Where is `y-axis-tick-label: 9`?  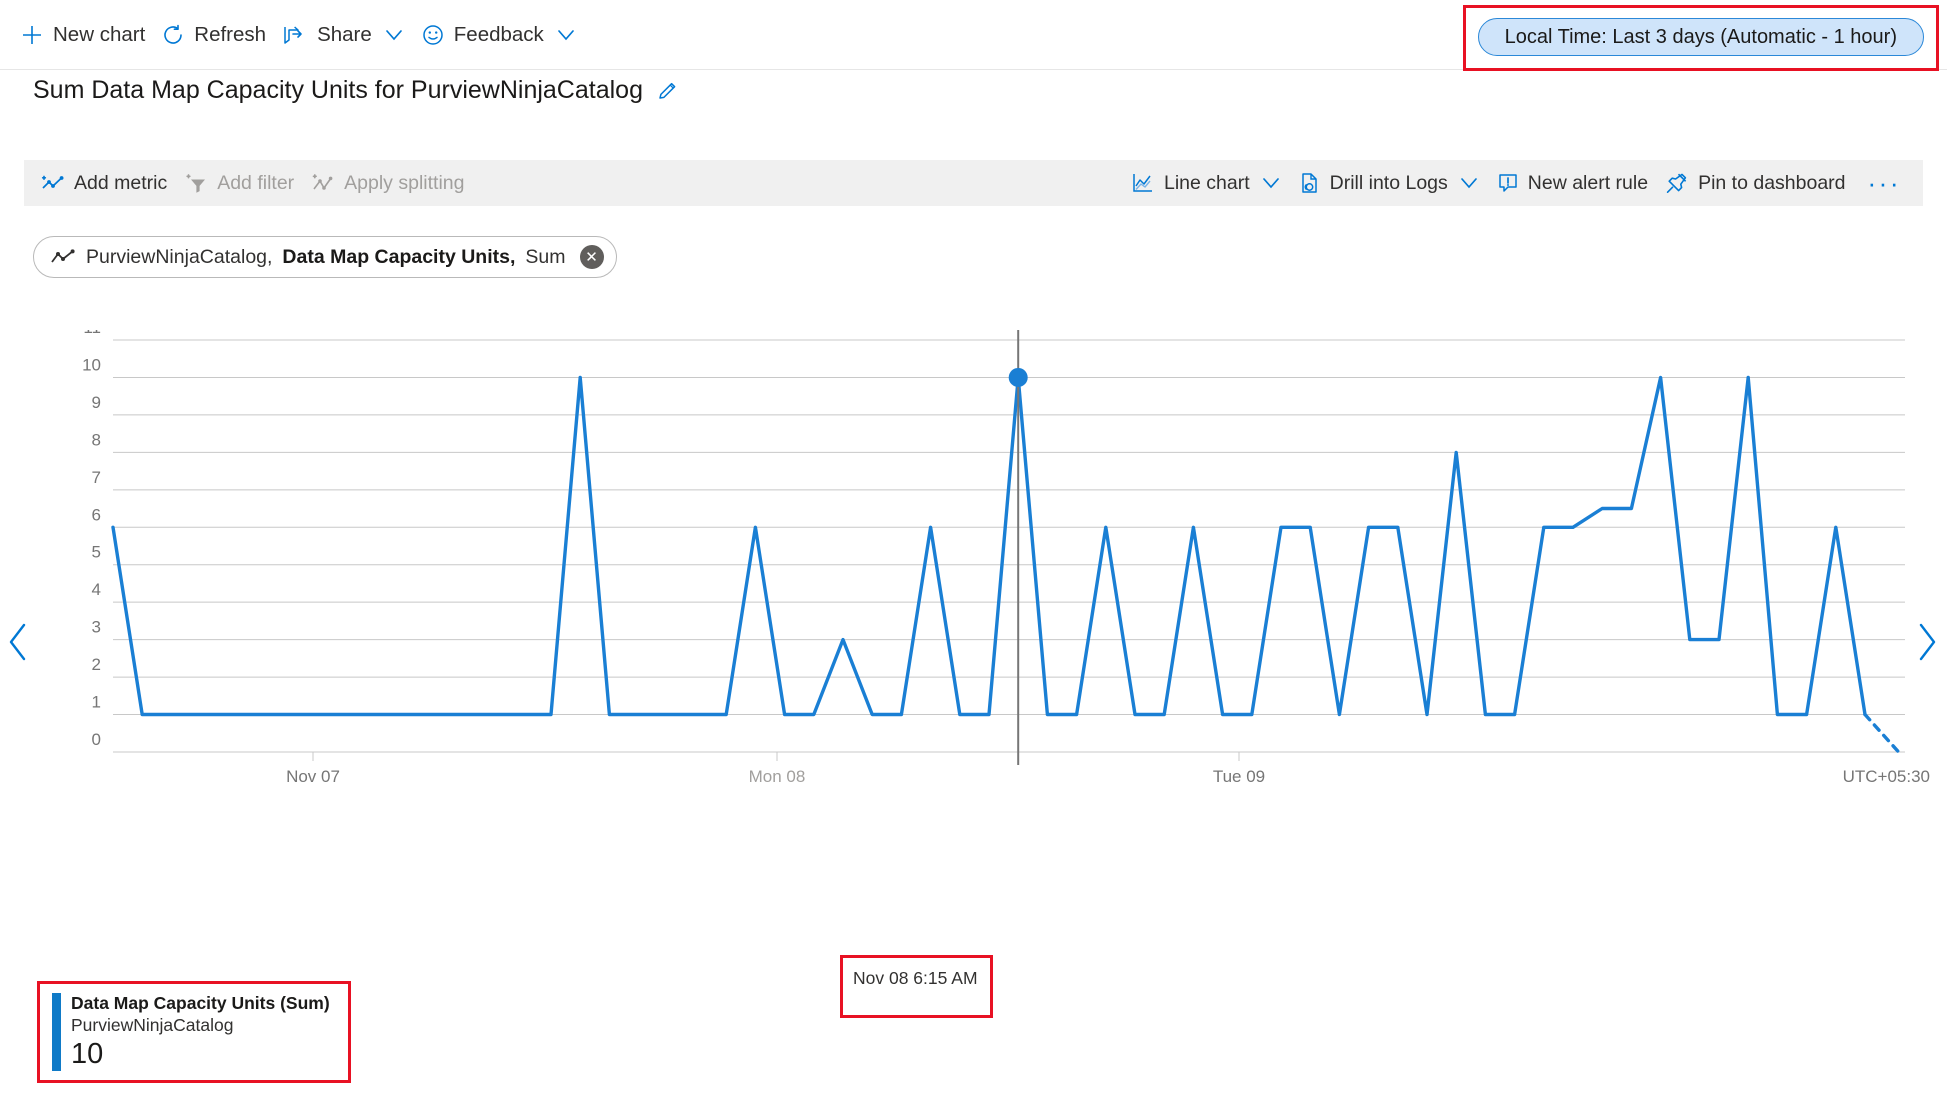
y-axis-tick-label: 9 is located at coordinates (96, 402).